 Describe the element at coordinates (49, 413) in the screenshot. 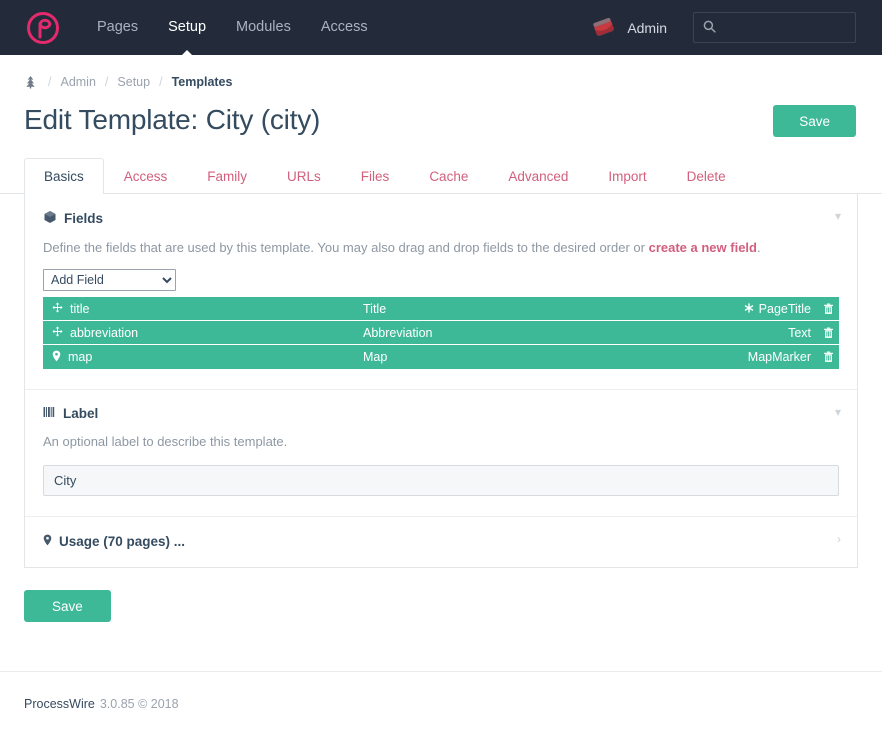

I see `barcode-icon` at that location.